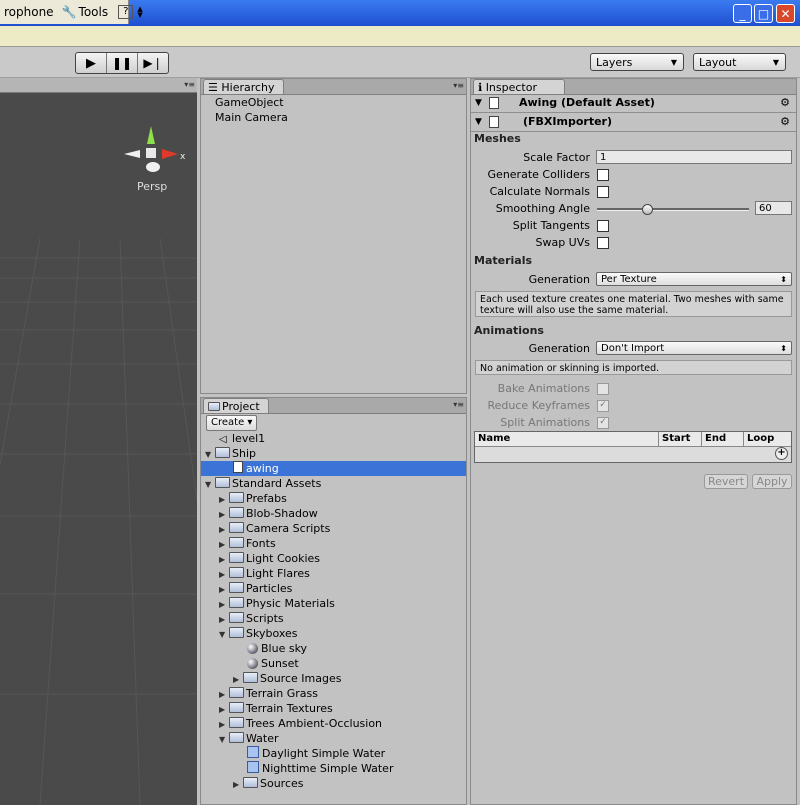 Image resolution: width=800 pixels, height=805 pixels. Describe the element at coordinates (763, 13) in the screenshot. I see `maximize-button: □` at that location.